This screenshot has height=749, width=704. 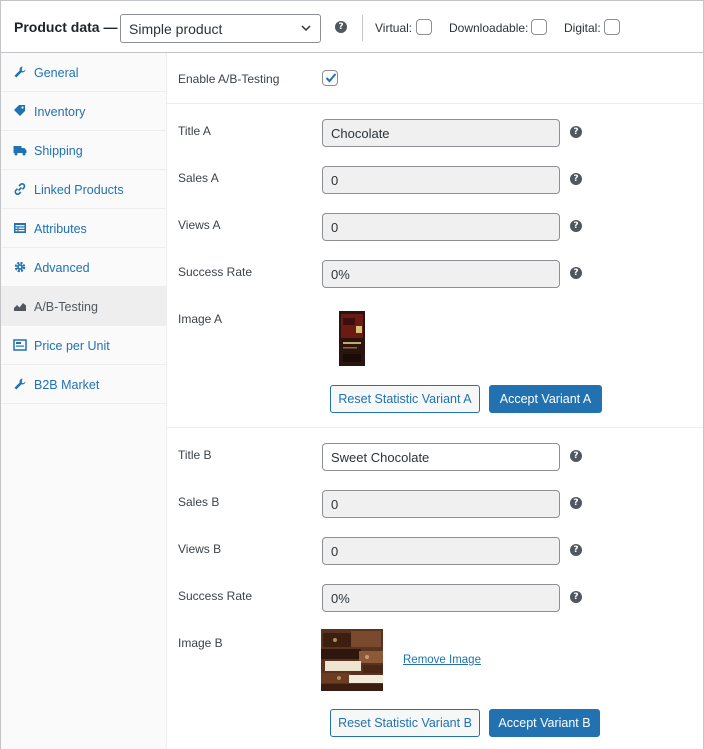 What do you see at coordinates (56, 73) in the screenshot?
I see `tab-label: General` at bounding box center [56, 73].